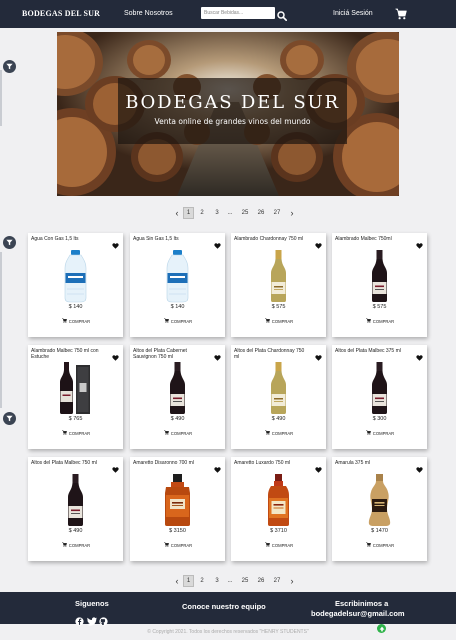  What do you see at coordinates (148, 13) in the screenshot?
I see `about-link: Sobre Nosotros` at bounding box center [148, 13].